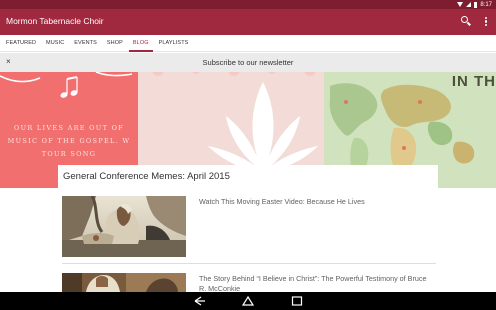 The height and width of the screenshot is (310, 496). What do you see at coordinates (140, 43) in the screenshot?
I see `tab-blog: BLOG` at bounding box center [140, 43].